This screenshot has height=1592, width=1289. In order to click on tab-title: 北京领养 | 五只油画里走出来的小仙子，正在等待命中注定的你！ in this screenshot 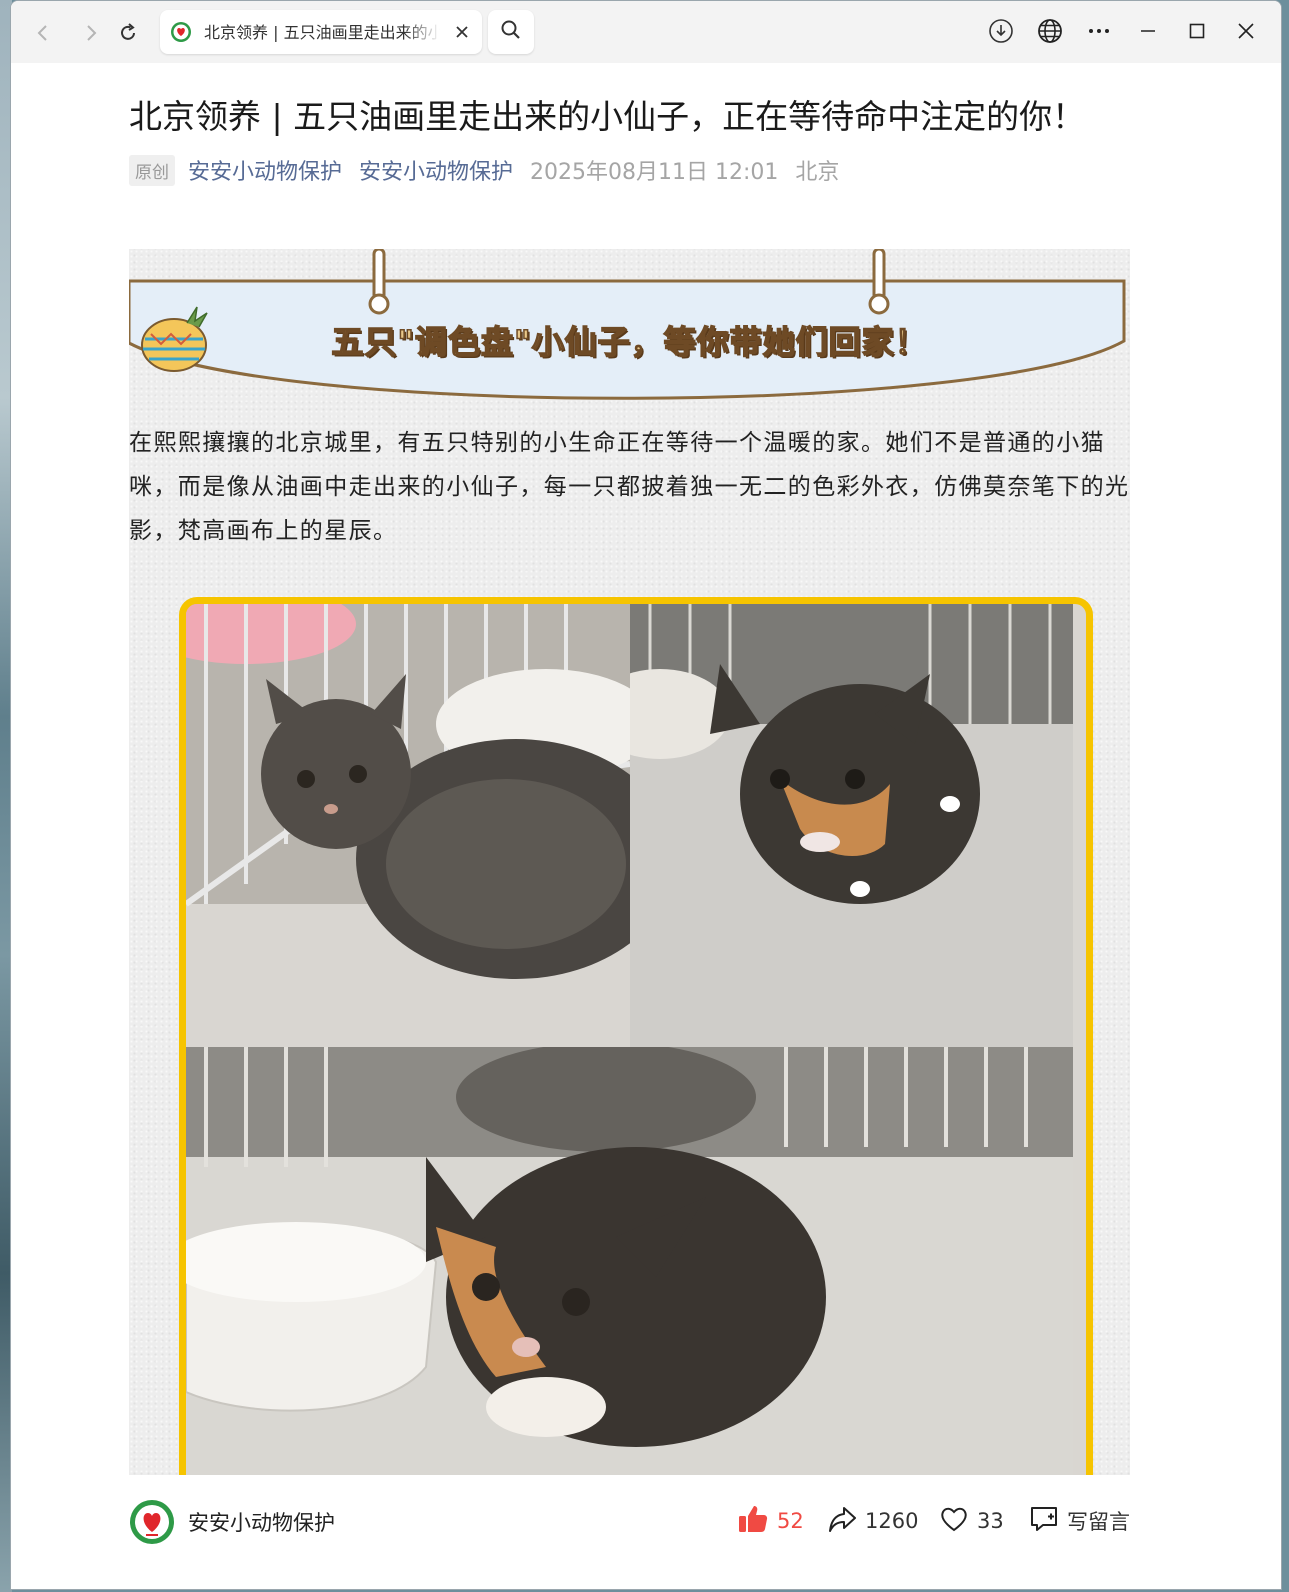, I will do `click(322, 32)`.